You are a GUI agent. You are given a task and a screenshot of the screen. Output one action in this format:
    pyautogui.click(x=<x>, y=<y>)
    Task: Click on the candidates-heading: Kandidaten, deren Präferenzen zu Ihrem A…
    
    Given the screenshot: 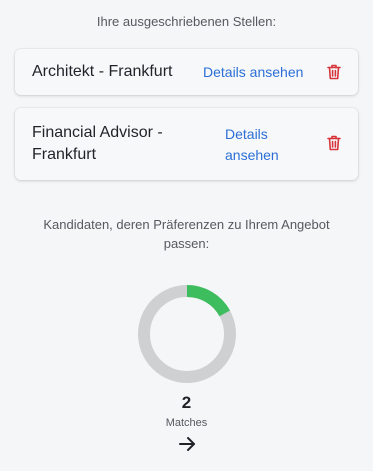 What is the action you would take?
    pyautogui.click(x=186, y=234)
    